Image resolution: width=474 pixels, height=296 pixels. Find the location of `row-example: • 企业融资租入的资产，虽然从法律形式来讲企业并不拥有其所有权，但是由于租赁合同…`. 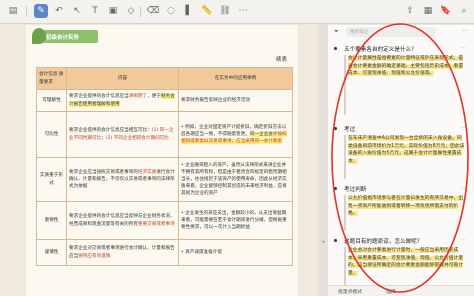

row-example: • 企业融资租入的资产，虽然从法律形式来讲企业并不拥有其所有权，但是由于租赁合同… is located at coordinates (235, 179).